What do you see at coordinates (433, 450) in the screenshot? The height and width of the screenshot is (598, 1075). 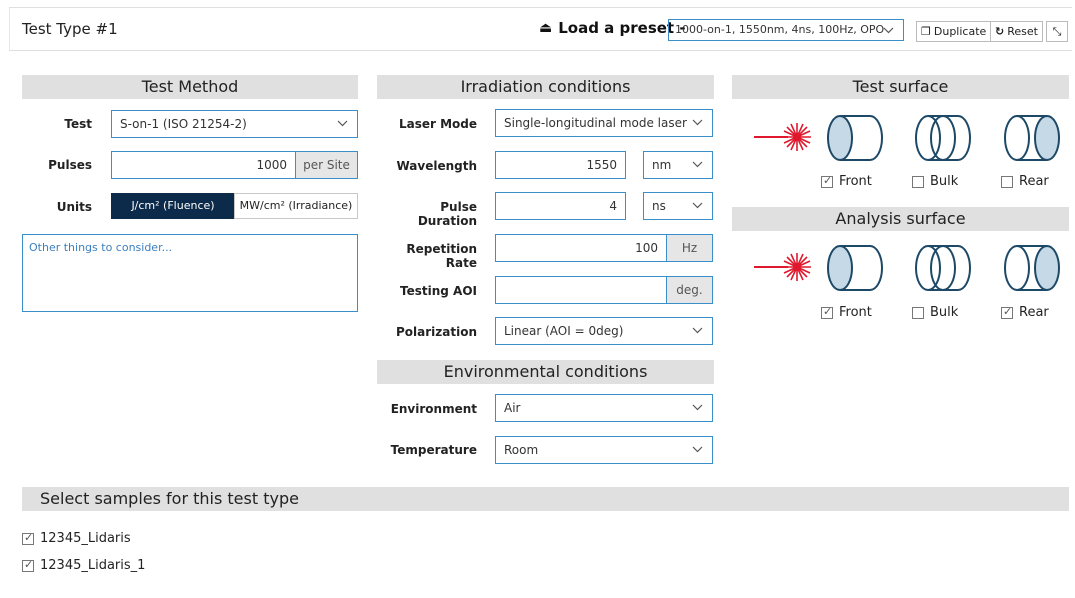 I see `temperature-label: Temperature` at bounding box center [433, 450].